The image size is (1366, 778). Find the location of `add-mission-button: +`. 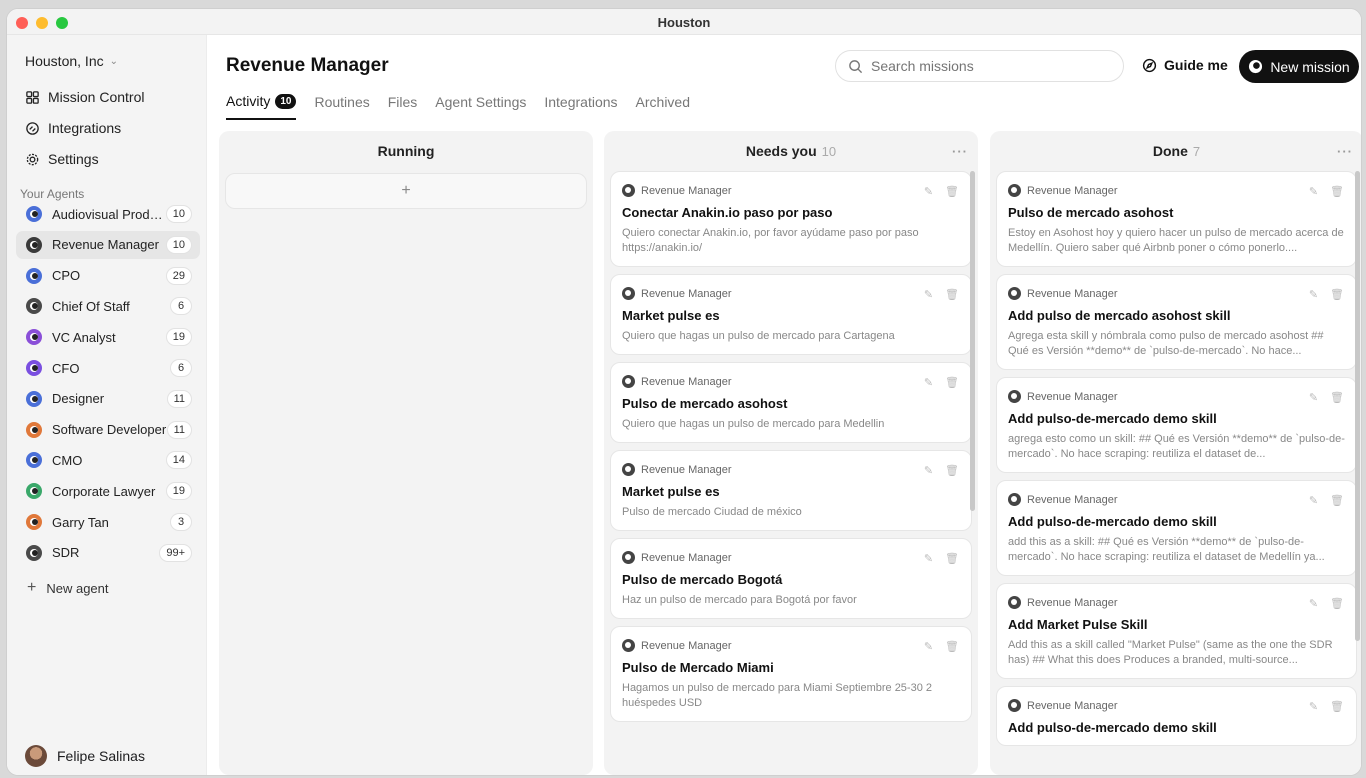

add-mission-button: + is located at coordinates (406, 191).